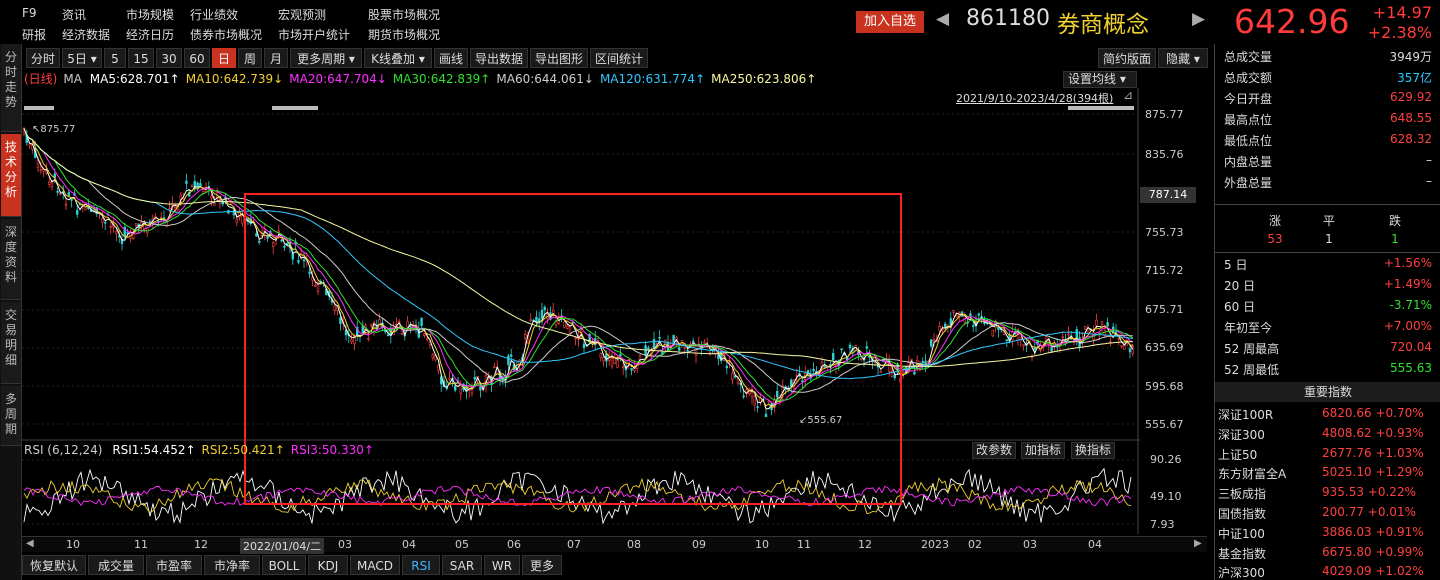 The height and width of the screenshot is (580, 1440). I want to click on hide-button: 隐藏 ▾, so click(1183, 58).